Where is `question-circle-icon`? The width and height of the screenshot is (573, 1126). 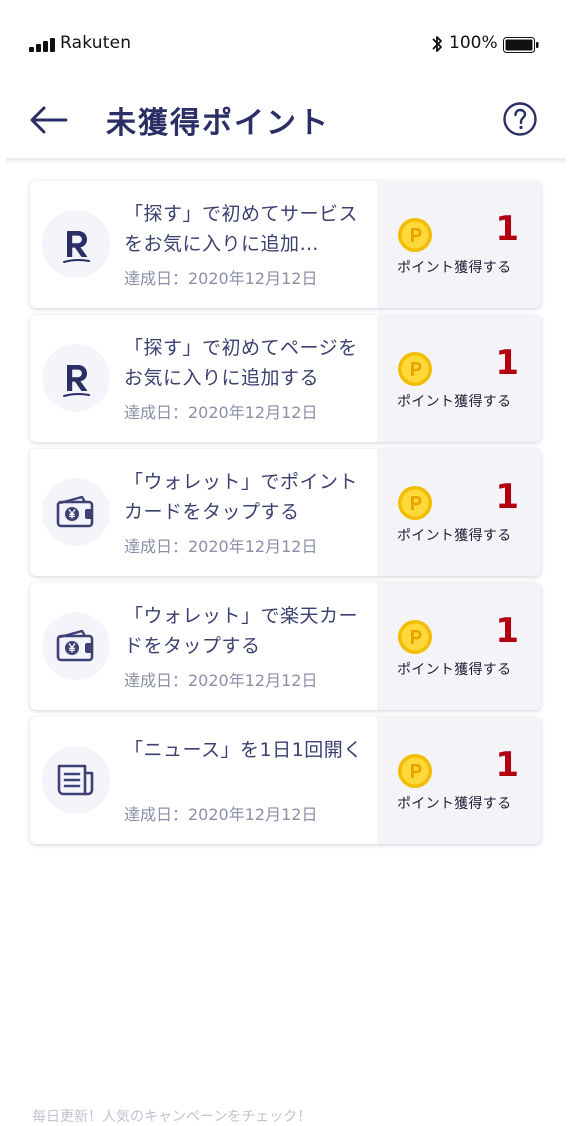
question-circle-icon is located at coordinates (520, 119).